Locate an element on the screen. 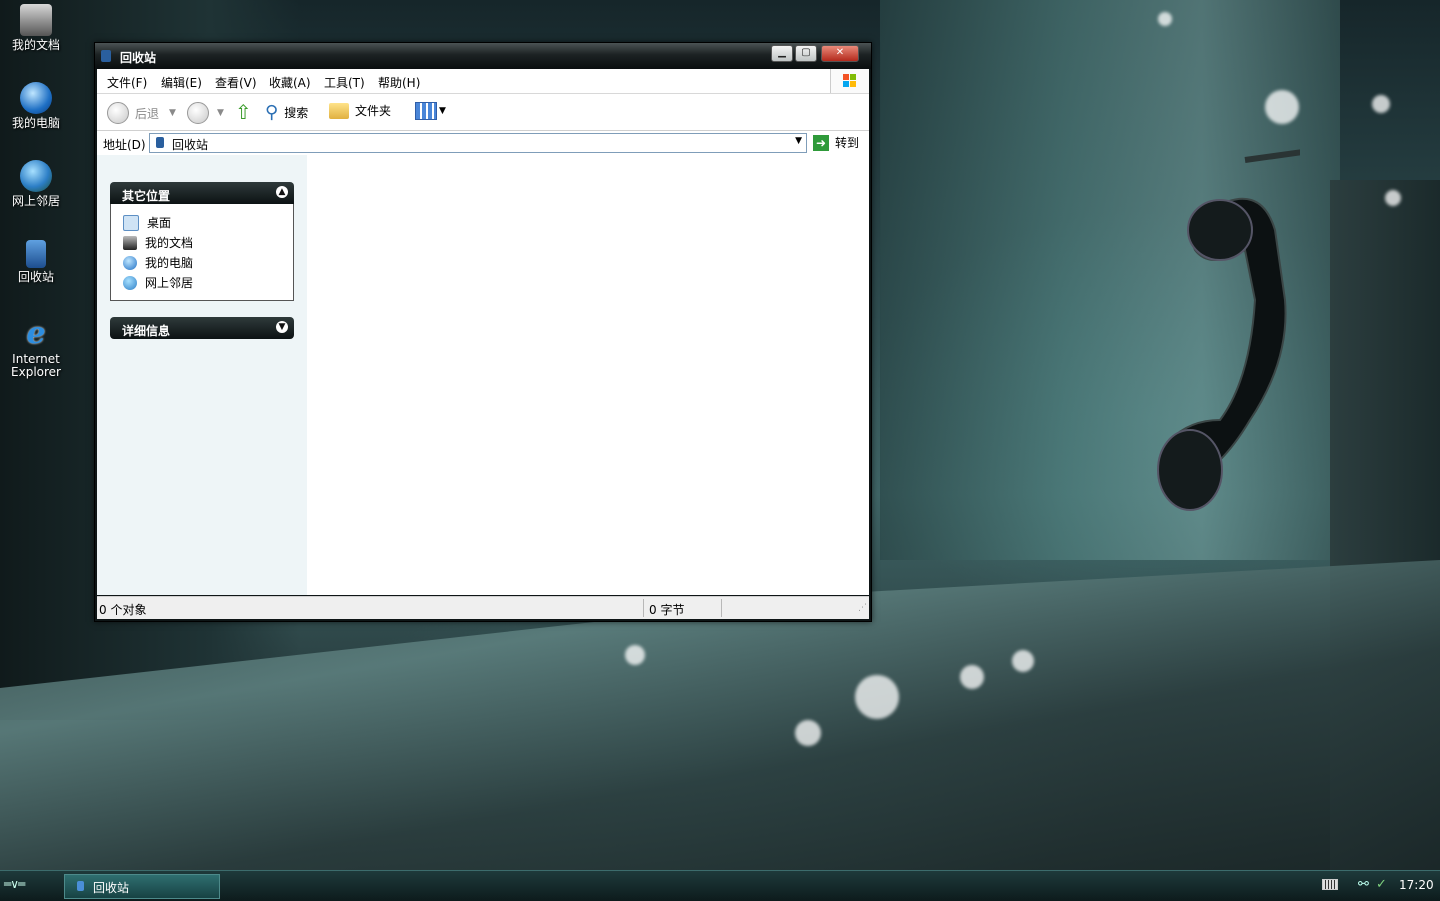 The image size is (1440, 901). close-button: ✕ is located at coordinates (840, 53).